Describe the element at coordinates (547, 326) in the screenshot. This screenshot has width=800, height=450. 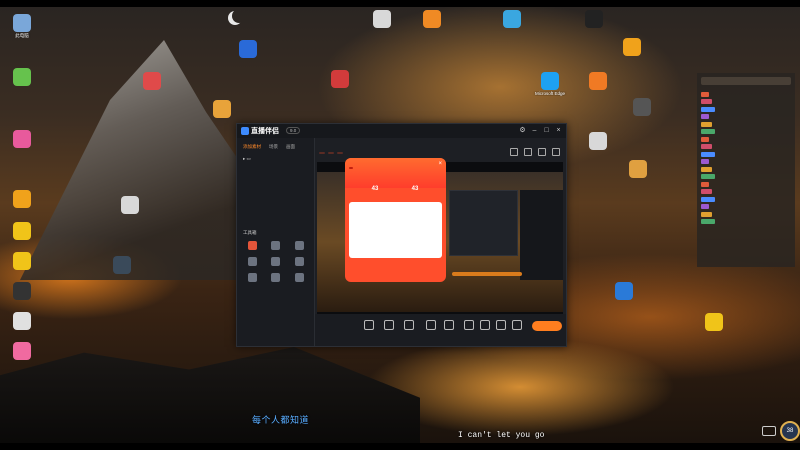
I see `start-live-button` at that location.